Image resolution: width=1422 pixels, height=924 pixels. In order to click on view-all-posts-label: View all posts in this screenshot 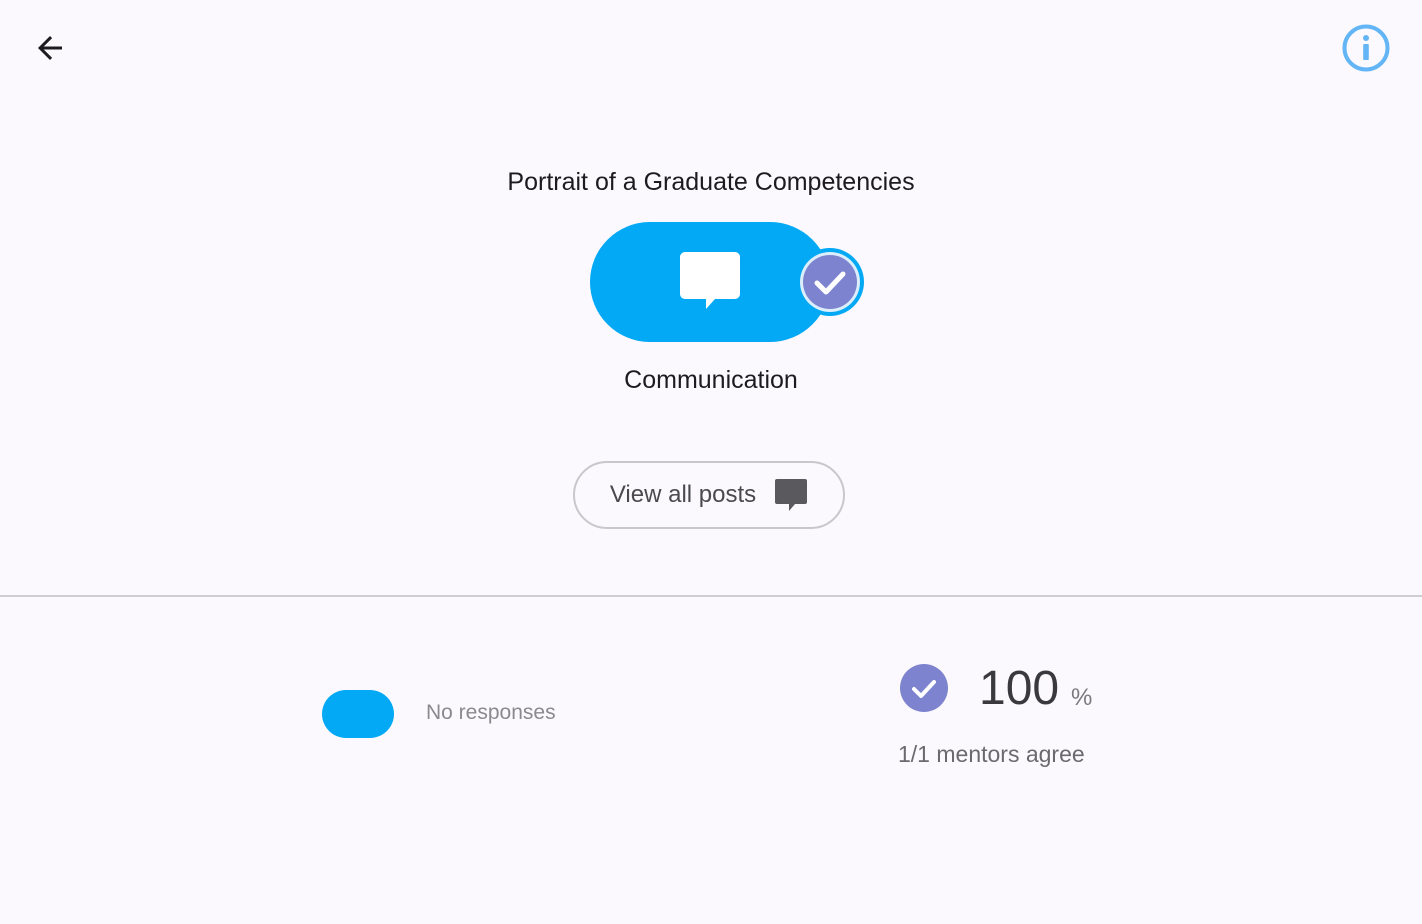, I will do `click(683, 494)`.